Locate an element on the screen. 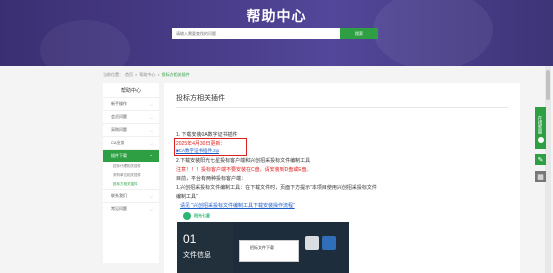 Image resolution: width=553 pixels, height=273 pixels. platform-note: 目前，平台有两种投标客户端： is located at coordinates (211, 179).